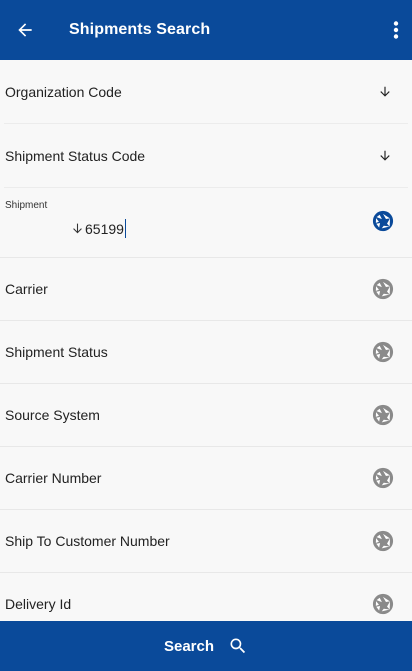 The image size is (412, 671). What do you see at coordinates (140, 29) in the screenshot?
I see `page-title: Shipments Search` at bounding box center [140, 29].